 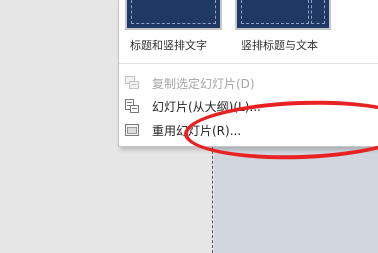 I want to click on layout-vertical-title-text, so click(x=283, y=15).